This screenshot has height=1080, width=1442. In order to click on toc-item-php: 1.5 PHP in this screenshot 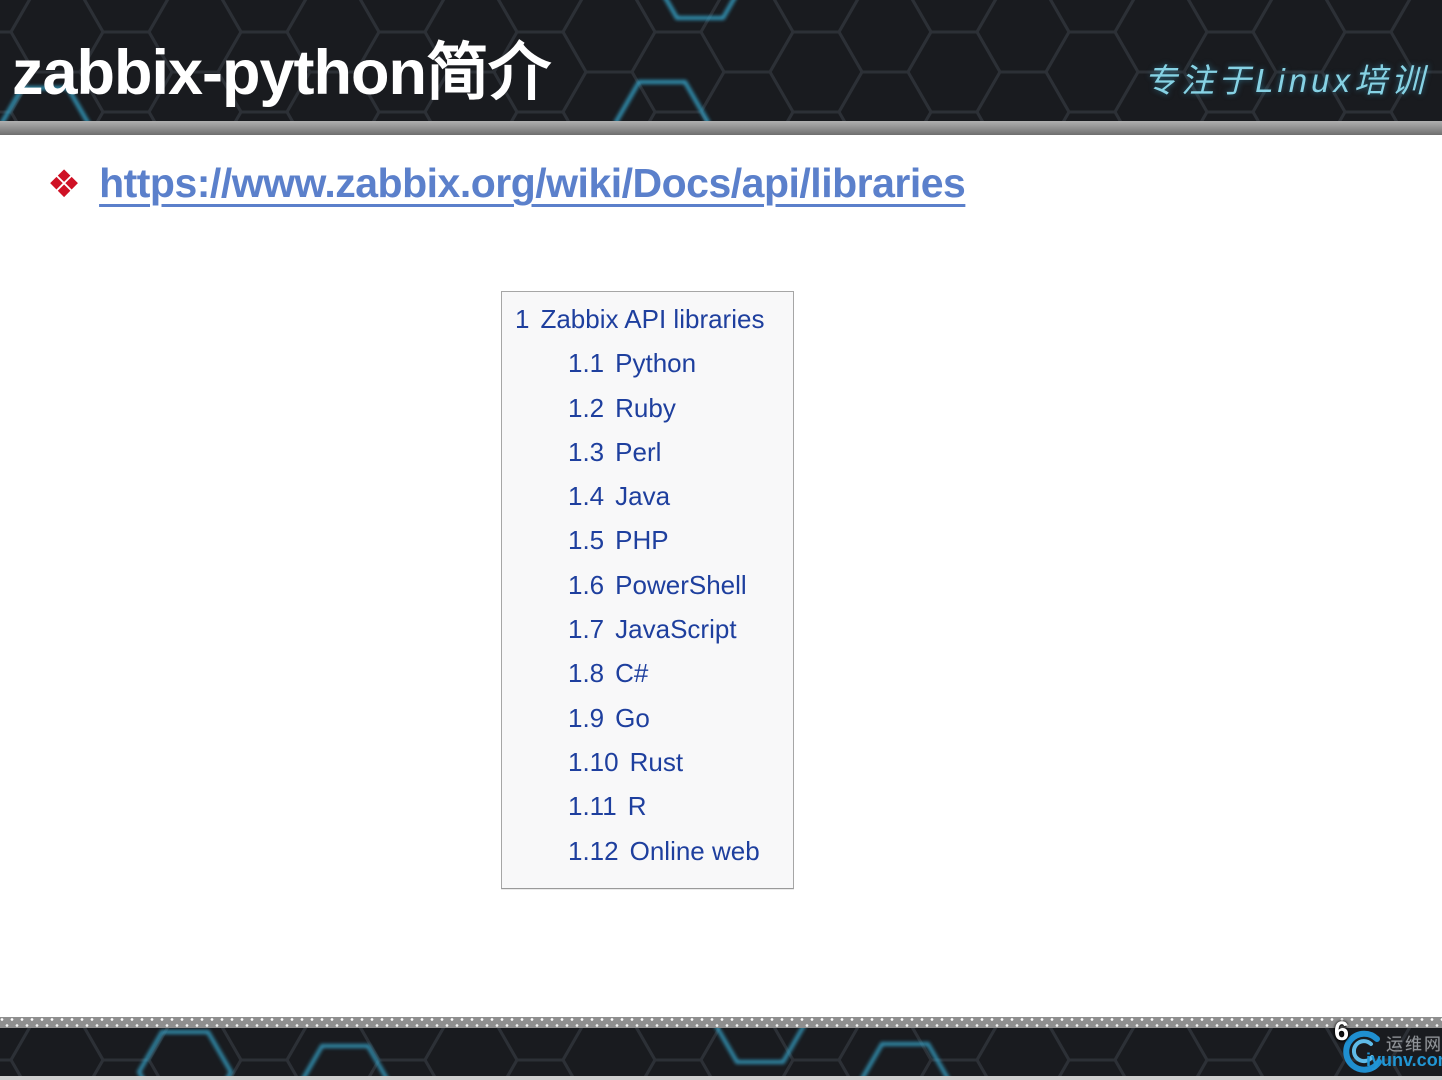, I will do `click(654, 540)`.